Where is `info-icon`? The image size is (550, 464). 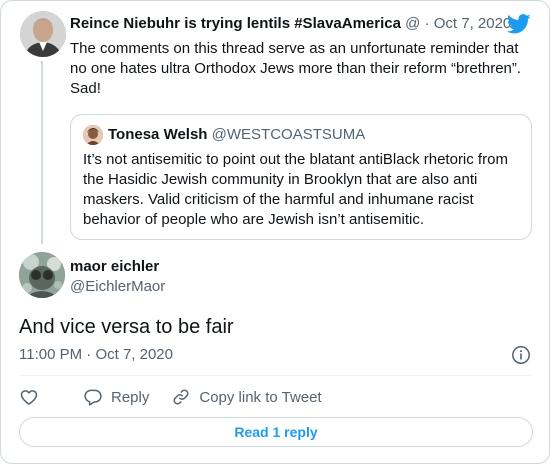
info-icon is located at coordinates (521, 355).